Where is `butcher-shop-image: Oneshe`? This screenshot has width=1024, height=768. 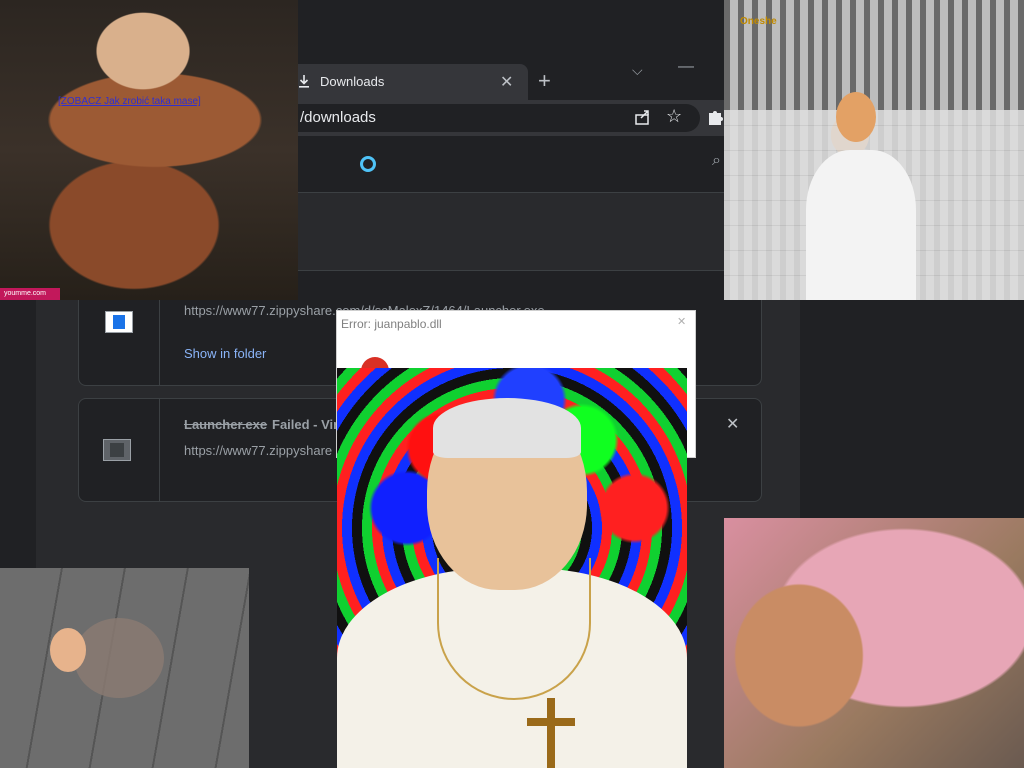 butcher-shop-image: Oneshe is located at coordinates (874, 150).